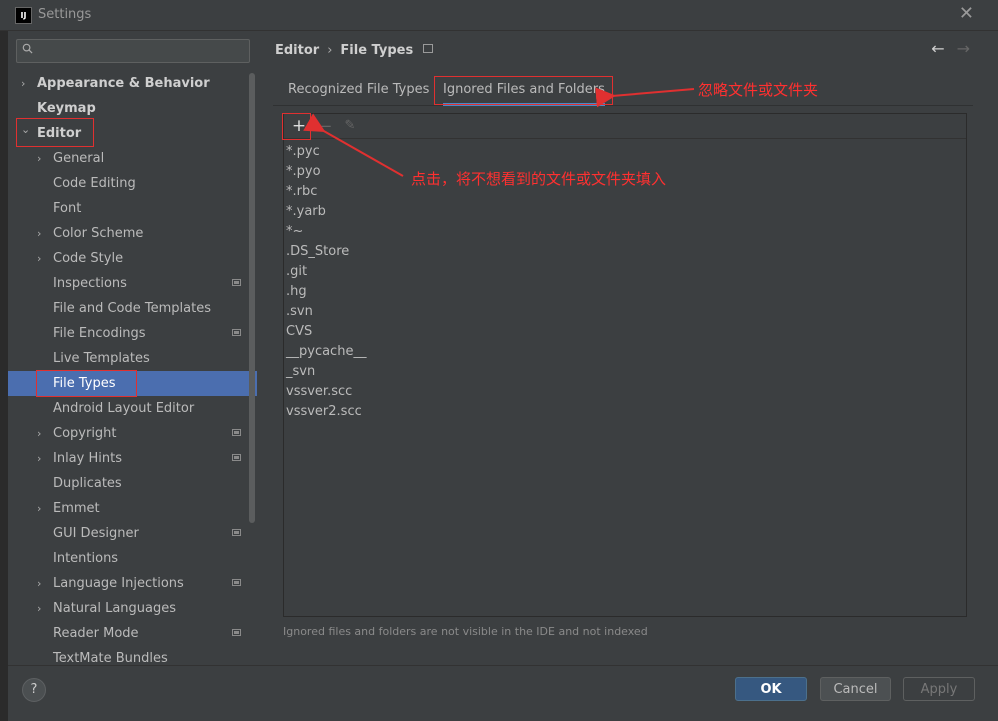 This screenshot has width=998, height=721. Describe the element at coordinates (625, 126) in the screenshot. I see `list-toolbar: + − ✎` at that location.